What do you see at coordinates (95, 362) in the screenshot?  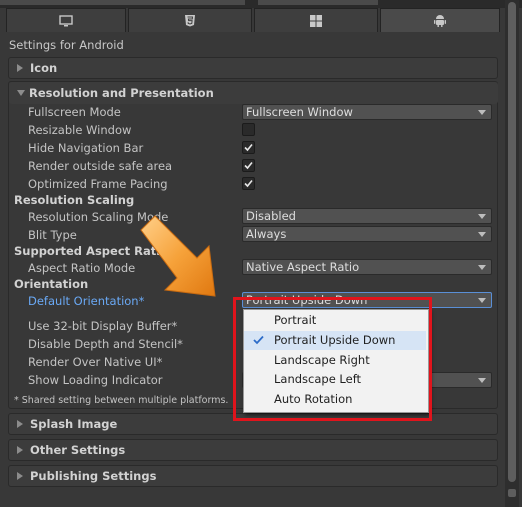 I see `render-over-native-label: Render Over Native UI*` at bounding box center [95, 362].